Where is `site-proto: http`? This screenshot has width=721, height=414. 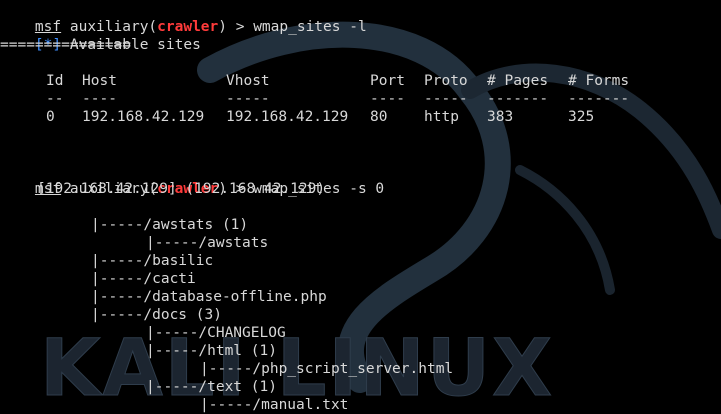 site-proto: http is located at coordinates (441, 117).